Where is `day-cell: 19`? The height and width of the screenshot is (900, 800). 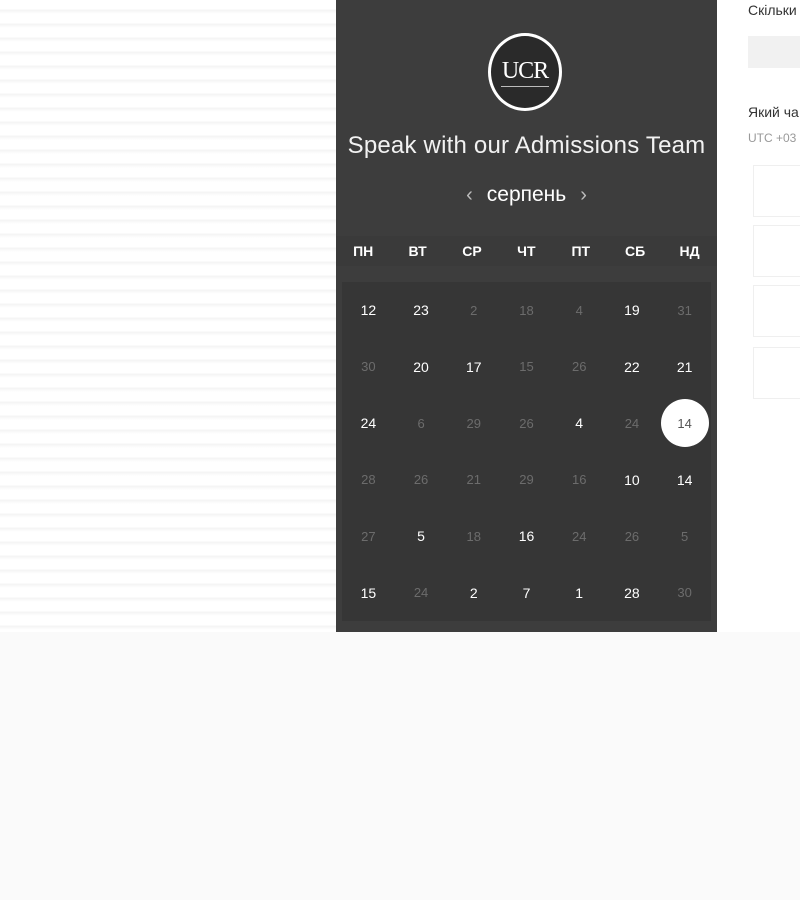 day-cell: 19 is located at coordinates (632, 310).